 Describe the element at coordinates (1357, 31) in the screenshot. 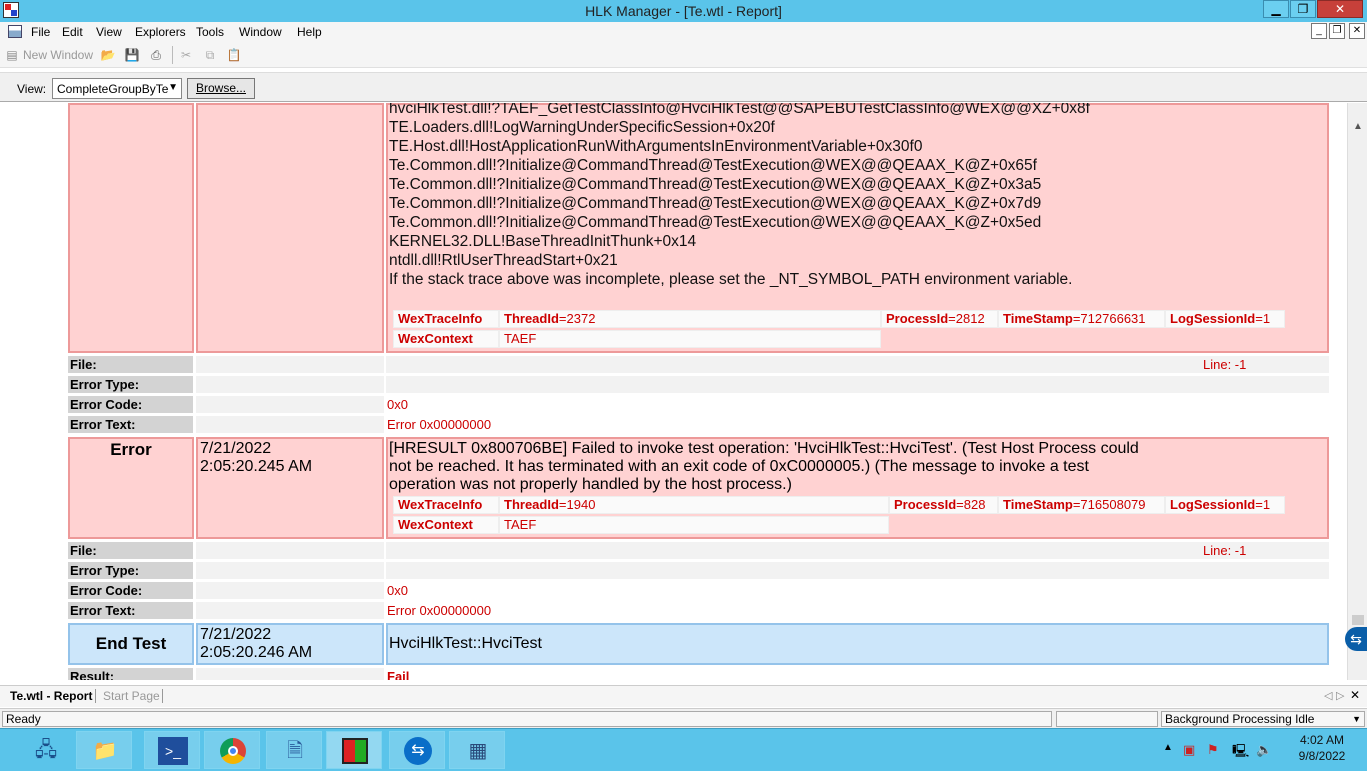

I see `mdi-close-button: ✕` at that location.